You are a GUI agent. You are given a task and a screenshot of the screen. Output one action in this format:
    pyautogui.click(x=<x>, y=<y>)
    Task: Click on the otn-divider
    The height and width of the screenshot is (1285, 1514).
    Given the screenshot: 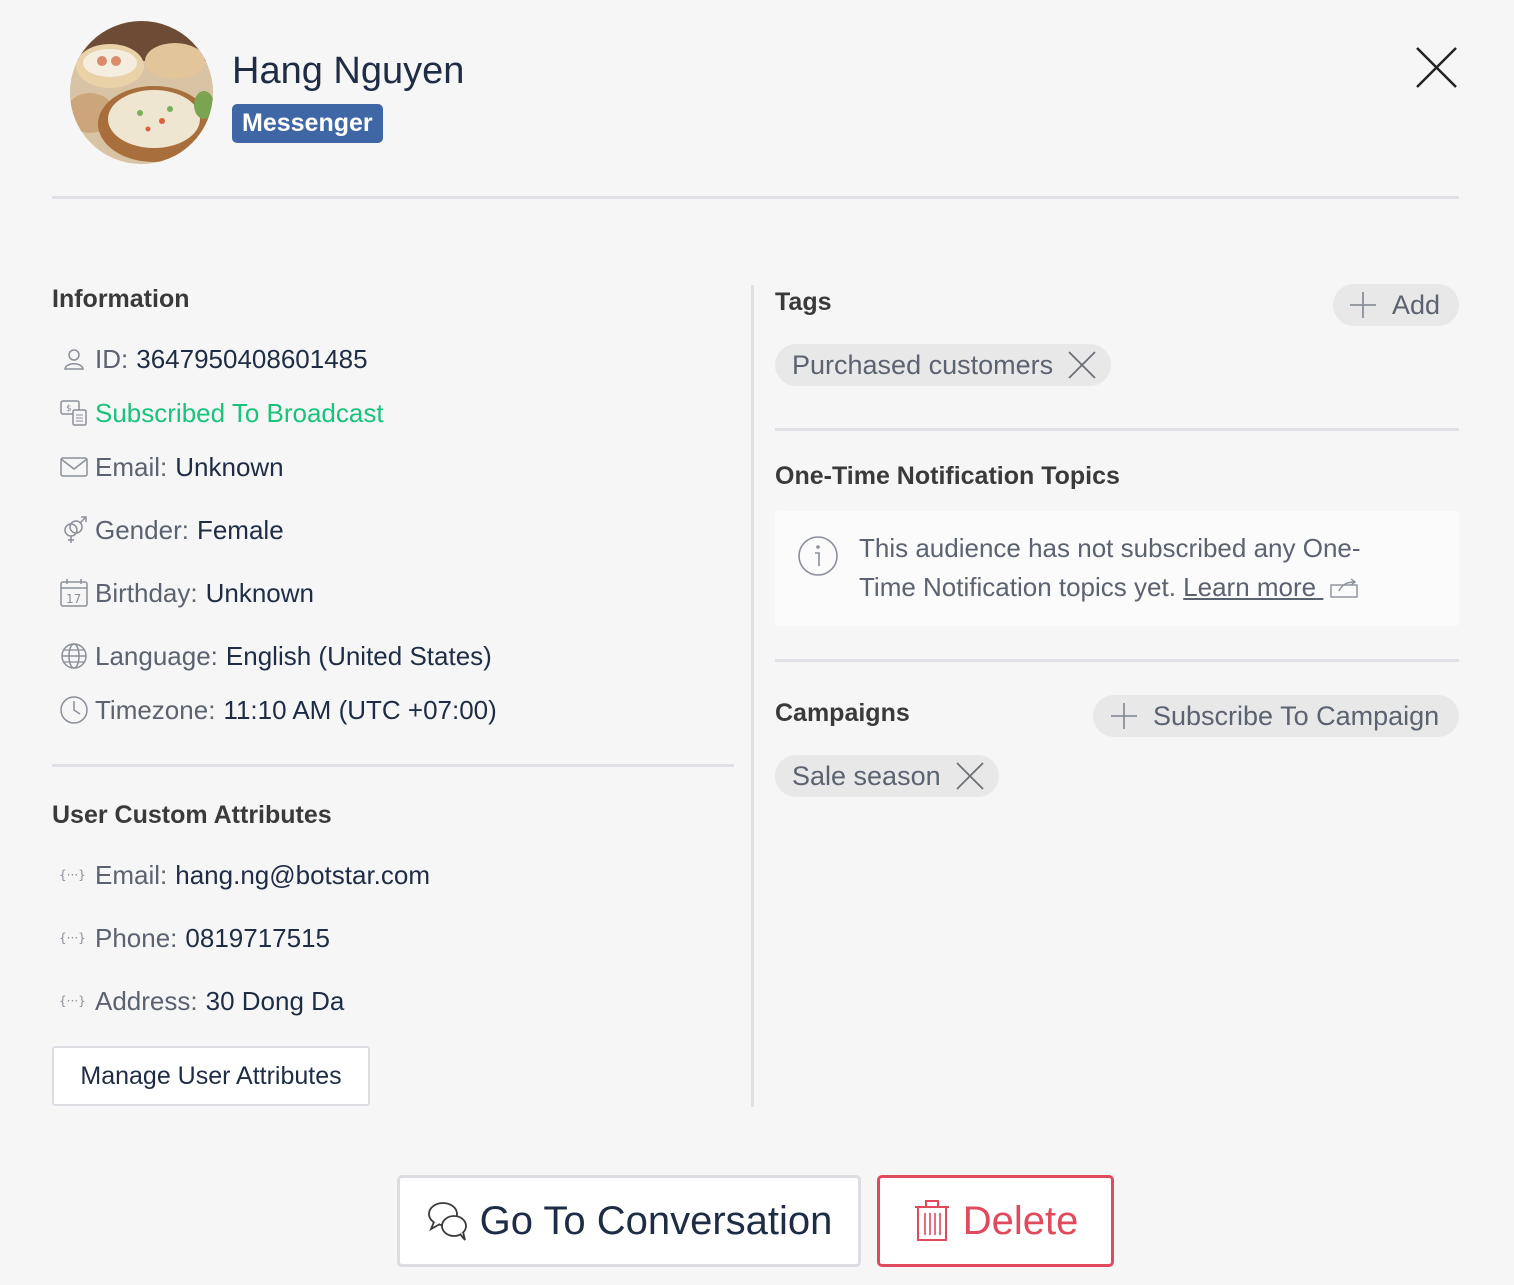 What is the action you would take?
    pyautogui.click(x=1117, y=660)
    